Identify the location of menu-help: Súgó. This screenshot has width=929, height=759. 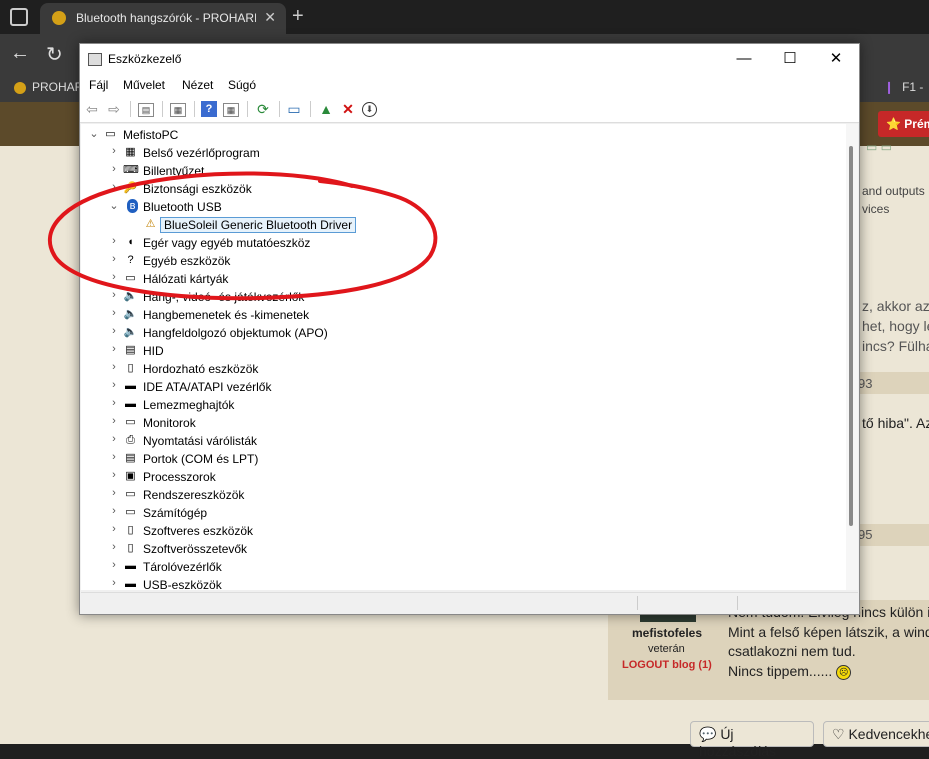
(242, 85).